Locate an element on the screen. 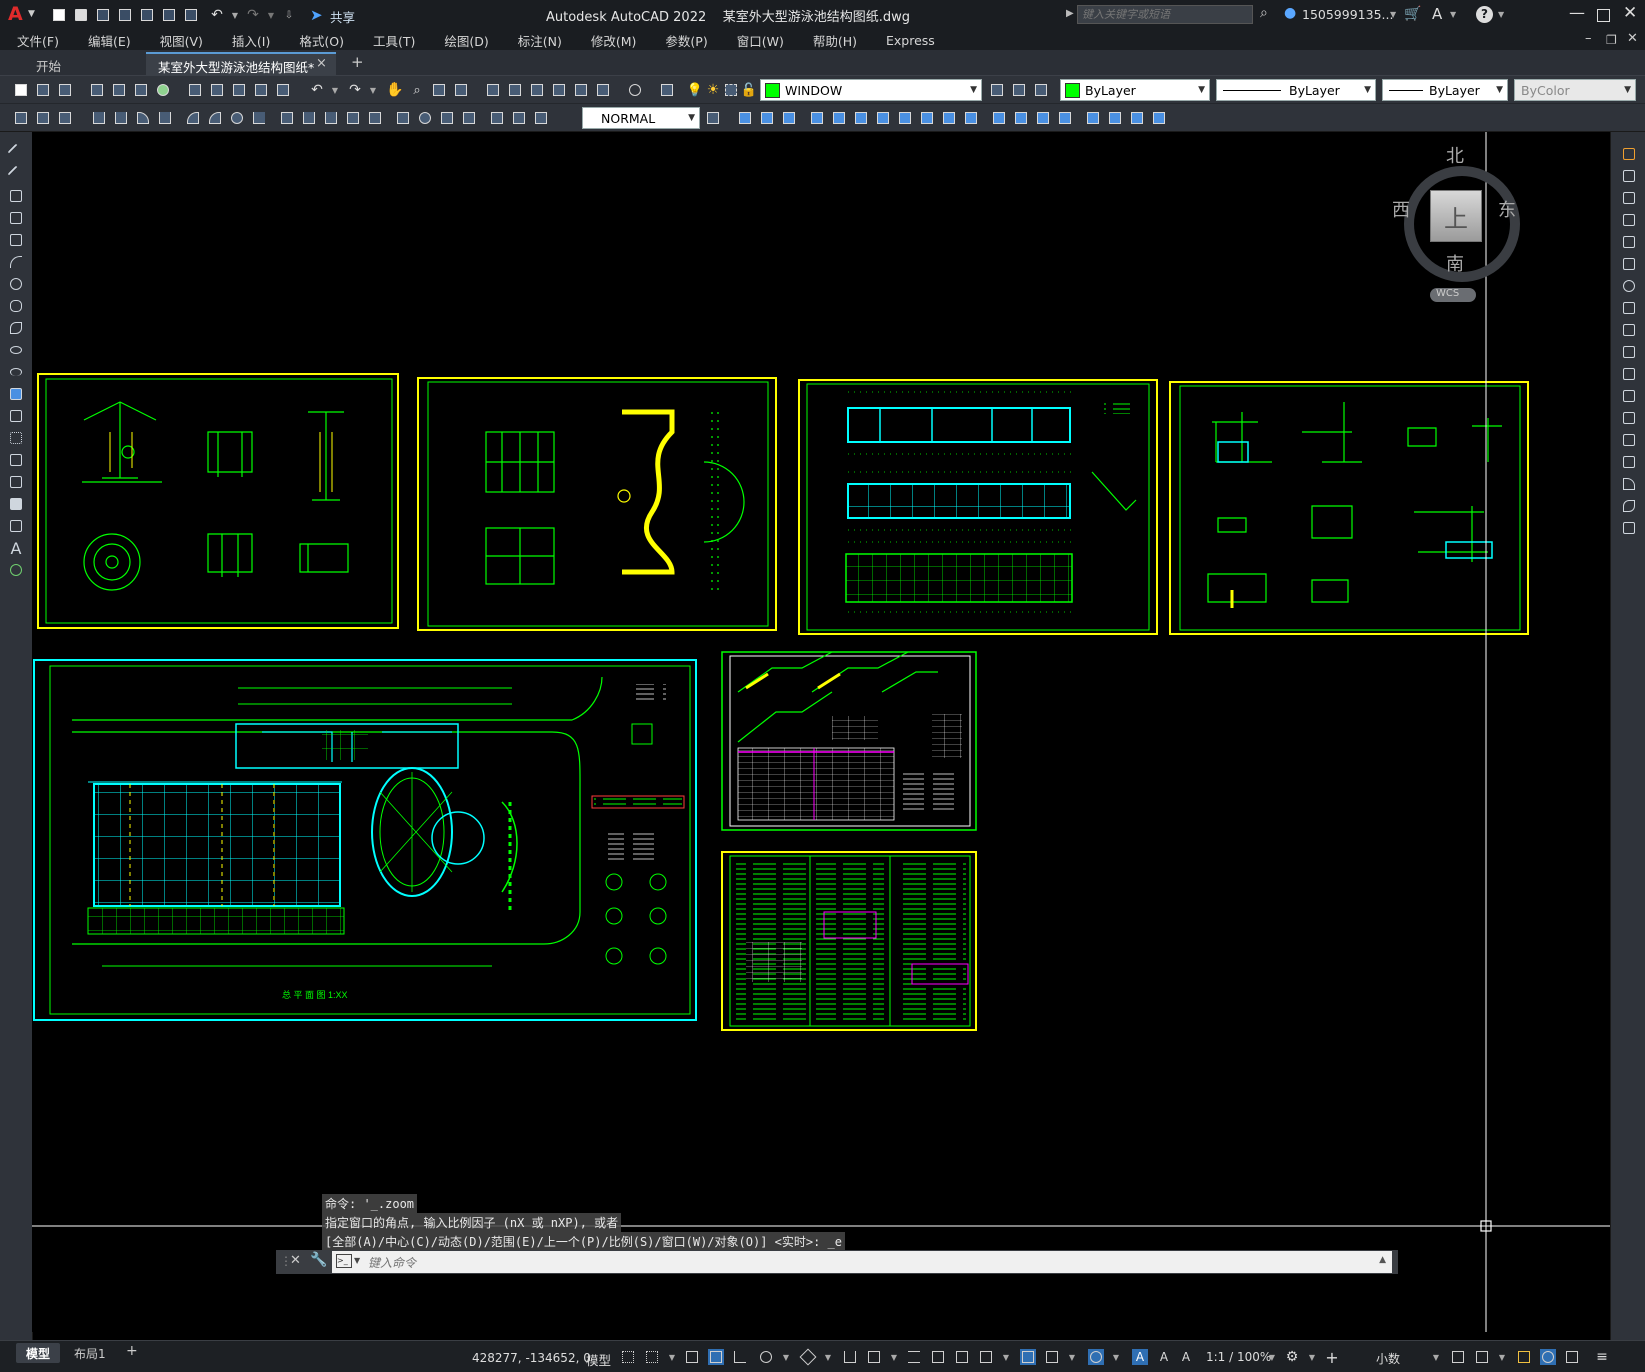 Image resolution: width=1645 pixels, height=1372 pixels. menu-parametric: 参数(P) is located at coordinates (686, 40).